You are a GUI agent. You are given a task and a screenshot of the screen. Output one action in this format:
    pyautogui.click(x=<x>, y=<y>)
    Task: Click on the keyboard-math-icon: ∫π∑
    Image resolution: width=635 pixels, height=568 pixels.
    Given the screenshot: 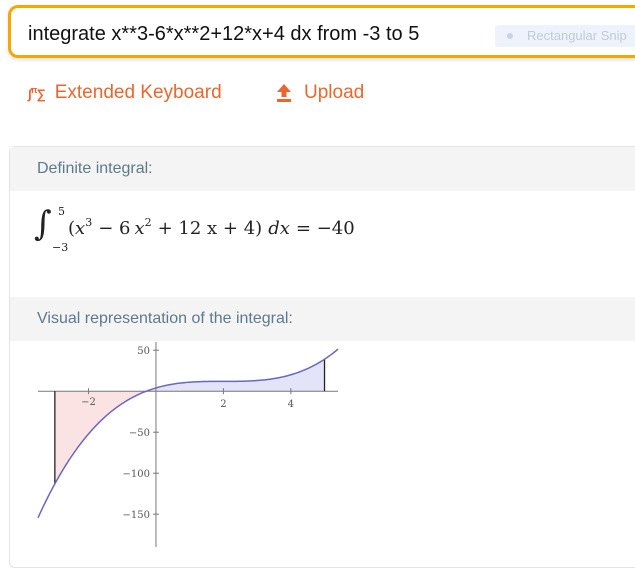 What is the action you would take?
    pyautogui.click(x=37, y=93)
    